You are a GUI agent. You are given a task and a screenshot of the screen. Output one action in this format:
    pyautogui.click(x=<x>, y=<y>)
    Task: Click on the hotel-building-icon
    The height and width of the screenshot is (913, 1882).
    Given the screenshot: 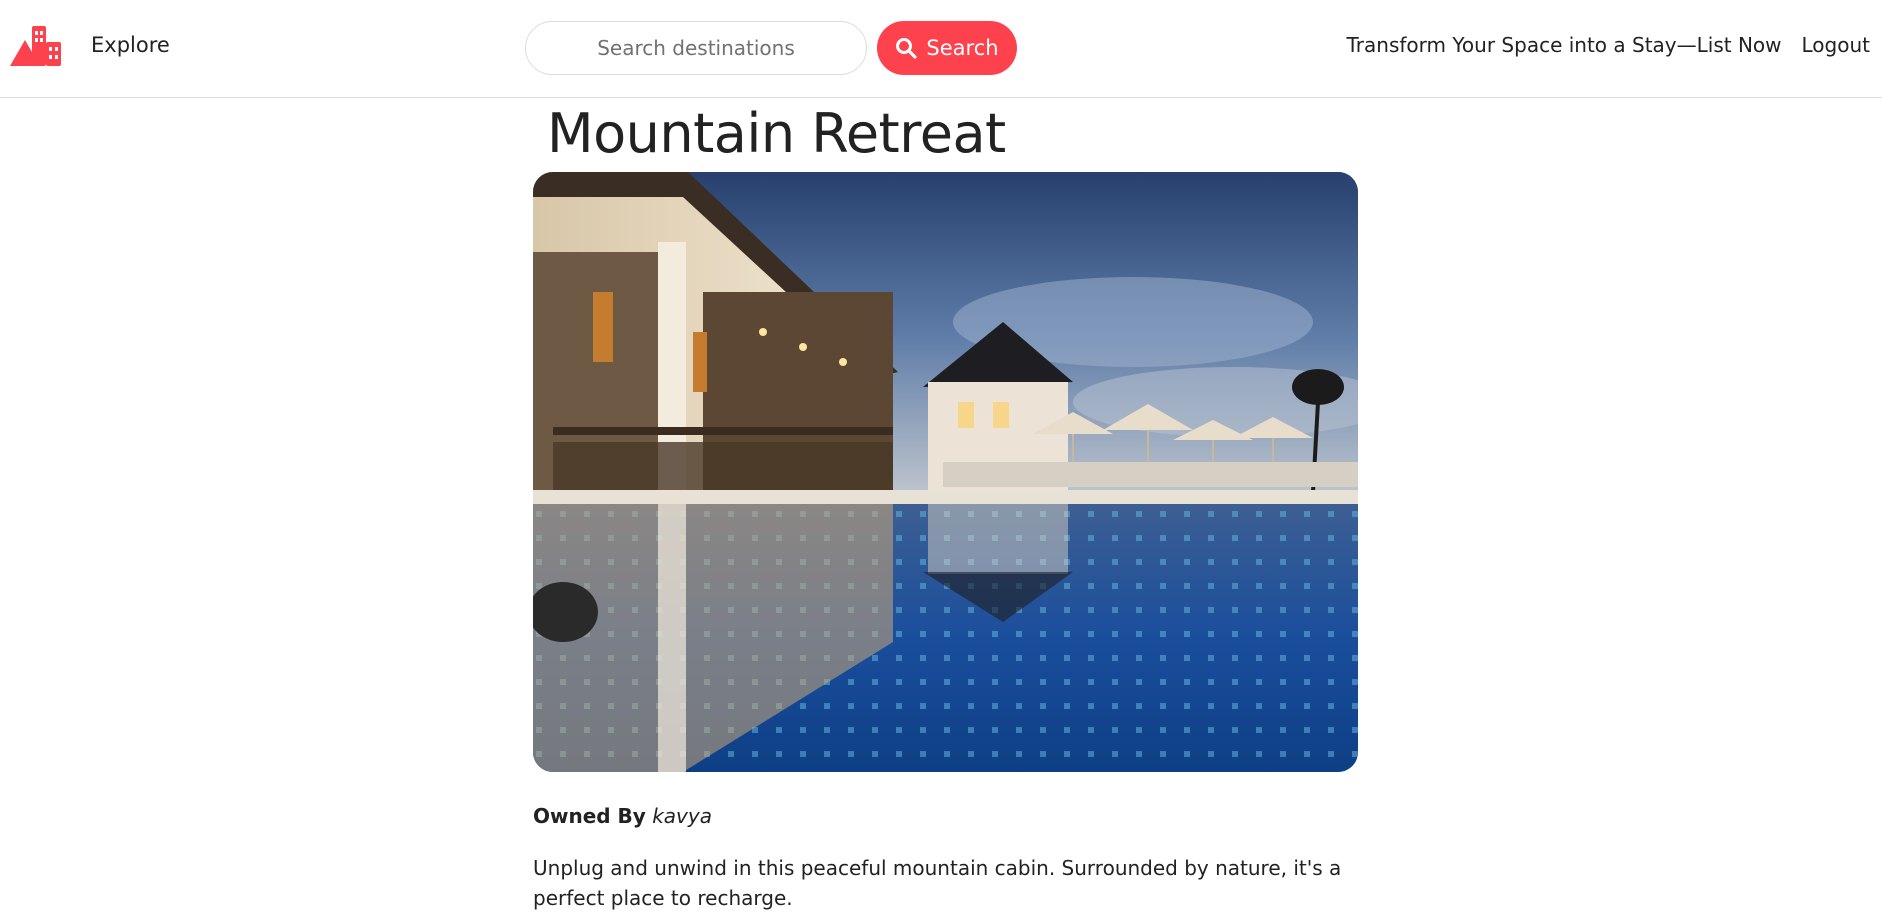 What is the action you would take?
    pyautogui.click(x=36, y=45)
    